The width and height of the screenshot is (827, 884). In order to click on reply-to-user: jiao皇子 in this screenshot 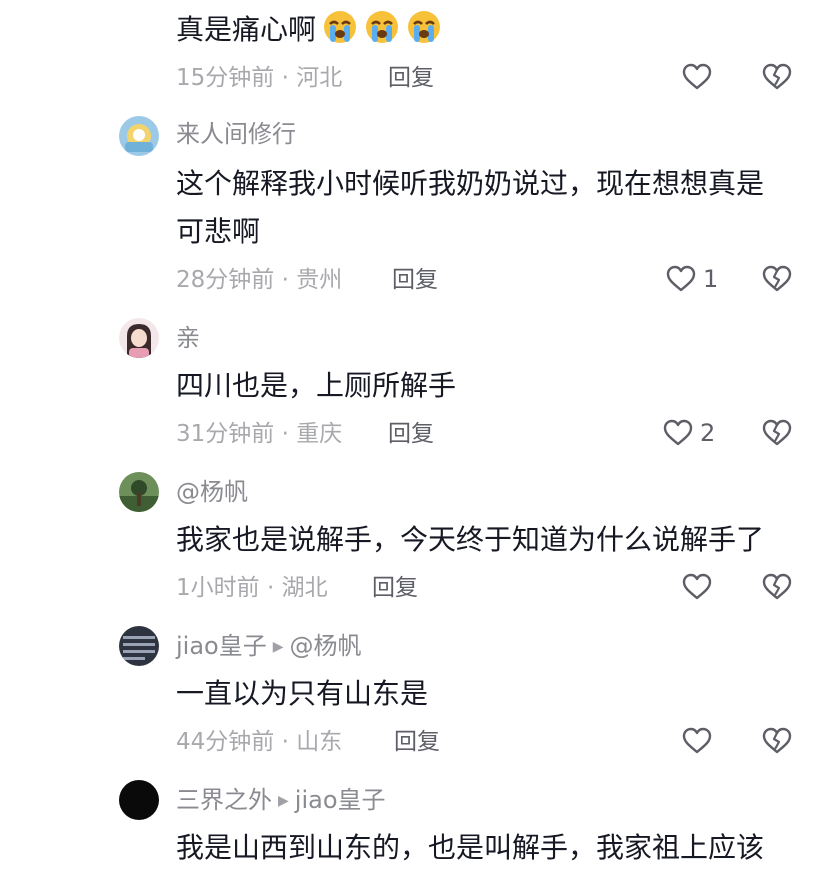, I will do `click(340, 800)`.